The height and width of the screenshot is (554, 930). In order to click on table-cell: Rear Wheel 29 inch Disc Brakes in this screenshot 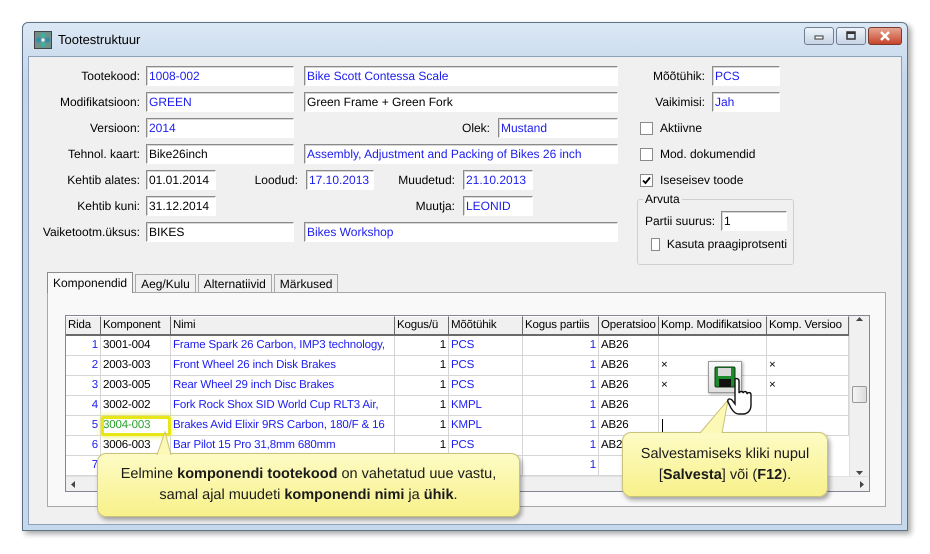, I will do `click(283, 386)`.